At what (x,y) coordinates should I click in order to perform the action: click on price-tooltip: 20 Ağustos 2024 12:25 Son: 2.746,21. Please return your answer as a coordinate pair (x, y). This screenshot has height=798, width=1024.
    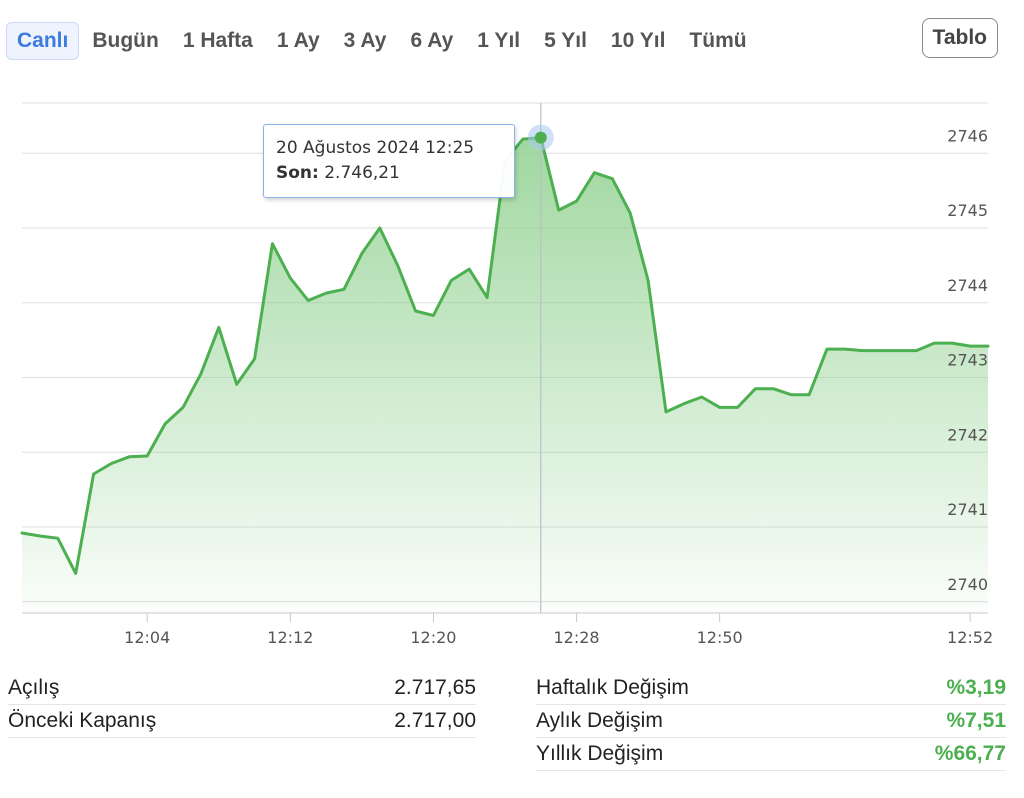
    Looking at the image, I should click on (389, 161).